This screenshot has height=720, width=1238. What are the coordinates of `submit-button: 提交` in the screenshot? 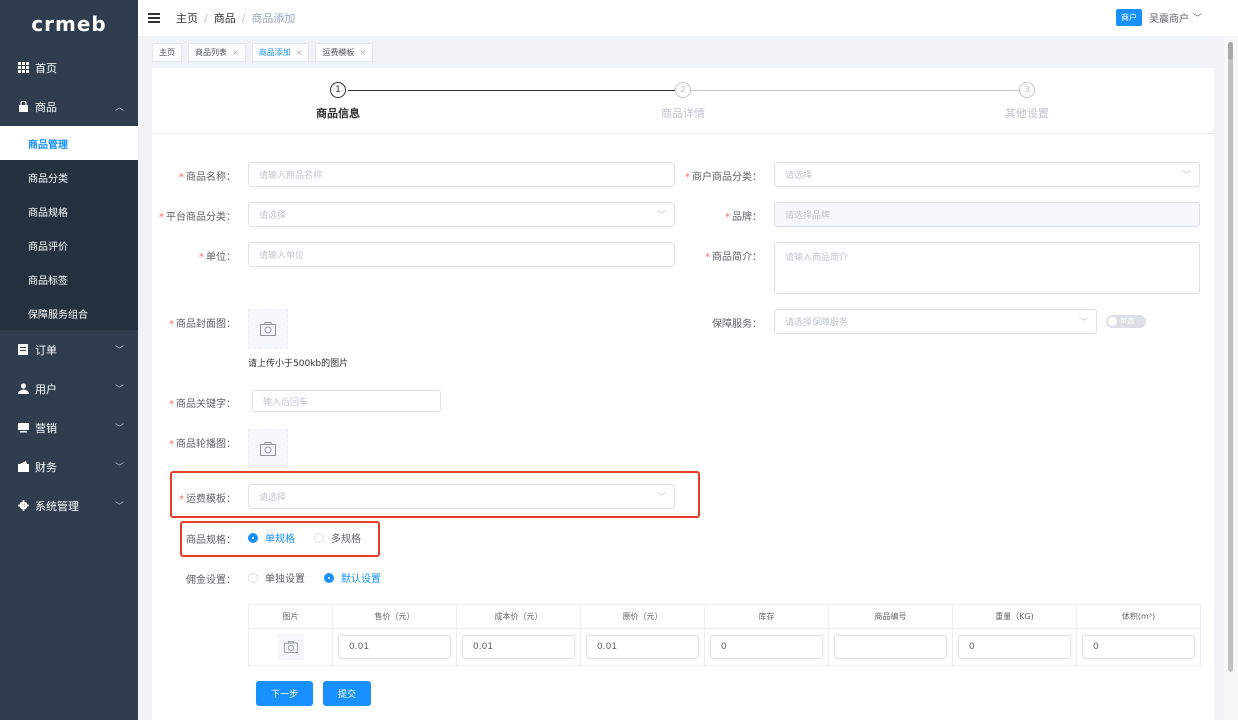 It's located at (347, 693).